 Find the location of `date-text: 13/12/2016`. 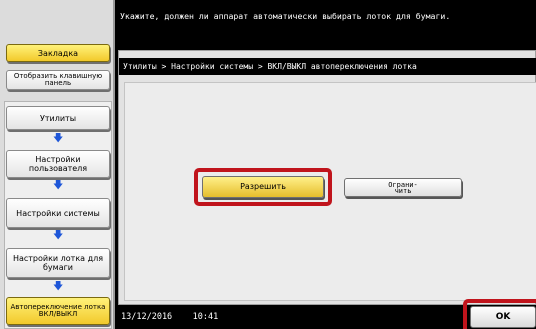

date-text: 13/12/2016 is located at coordinates (147, 317).